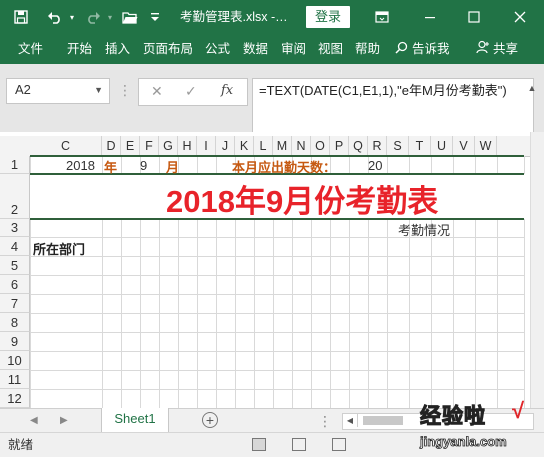  I want to click on cell-k1-workdays-label: 本月应出勤天数：, so click(284, 166).